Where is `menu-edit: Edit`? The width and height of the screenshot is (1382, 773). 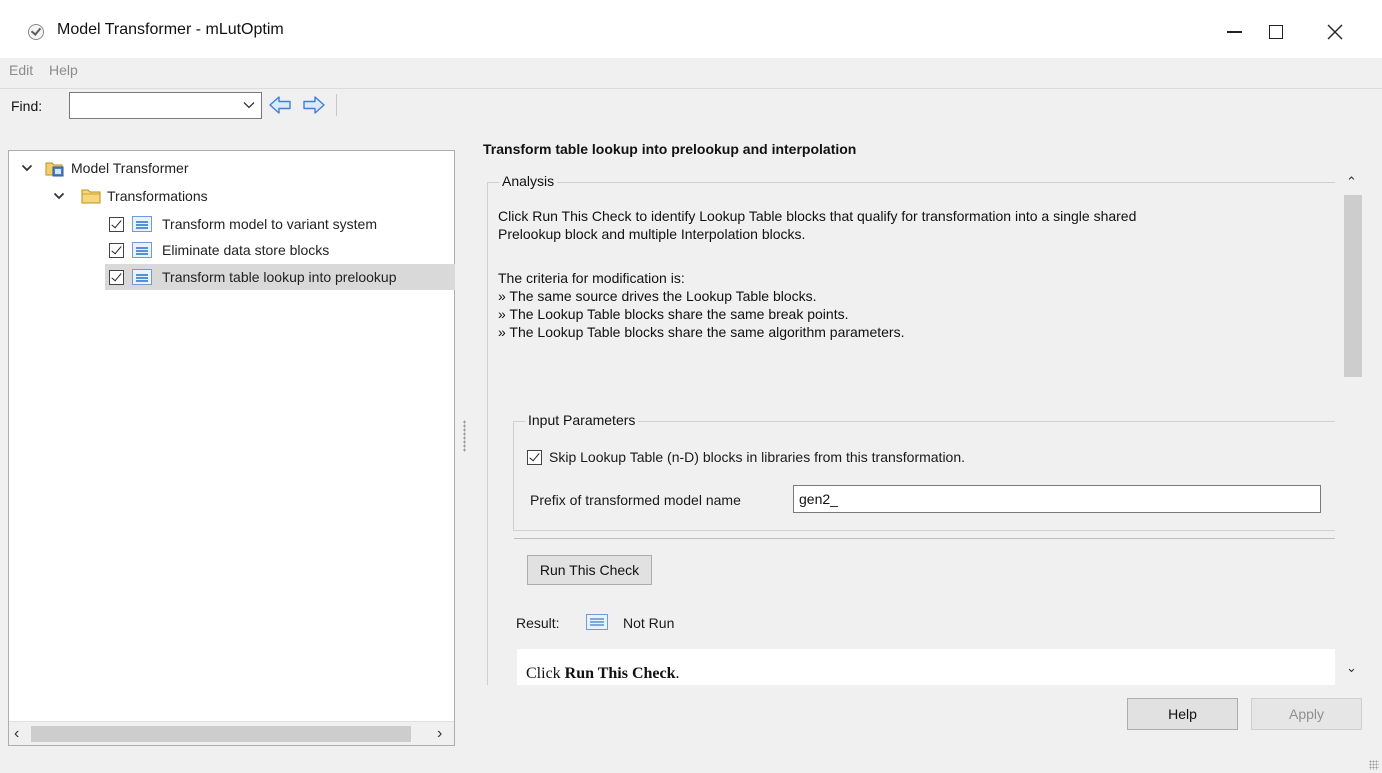
menu-edit: Edit is located at coordinates (21, 70).